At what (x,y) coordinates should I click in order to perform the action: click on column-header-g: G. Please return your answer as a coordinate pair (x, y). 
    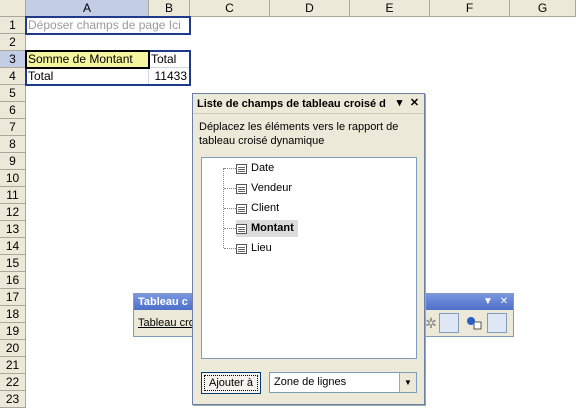
    Looking at the image, I should click on (543, 8).